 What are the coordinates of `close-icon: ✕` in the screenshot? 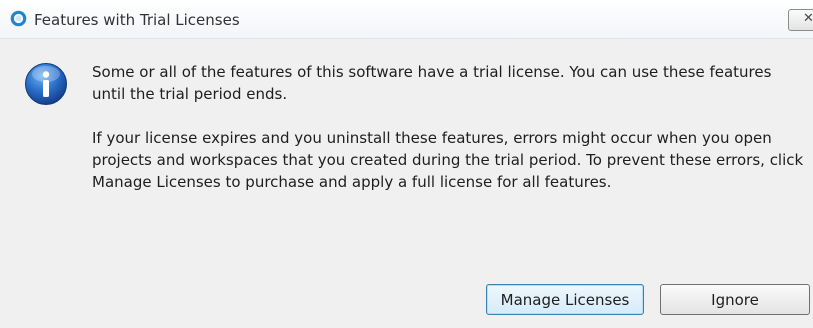 It's located at (808, 18).